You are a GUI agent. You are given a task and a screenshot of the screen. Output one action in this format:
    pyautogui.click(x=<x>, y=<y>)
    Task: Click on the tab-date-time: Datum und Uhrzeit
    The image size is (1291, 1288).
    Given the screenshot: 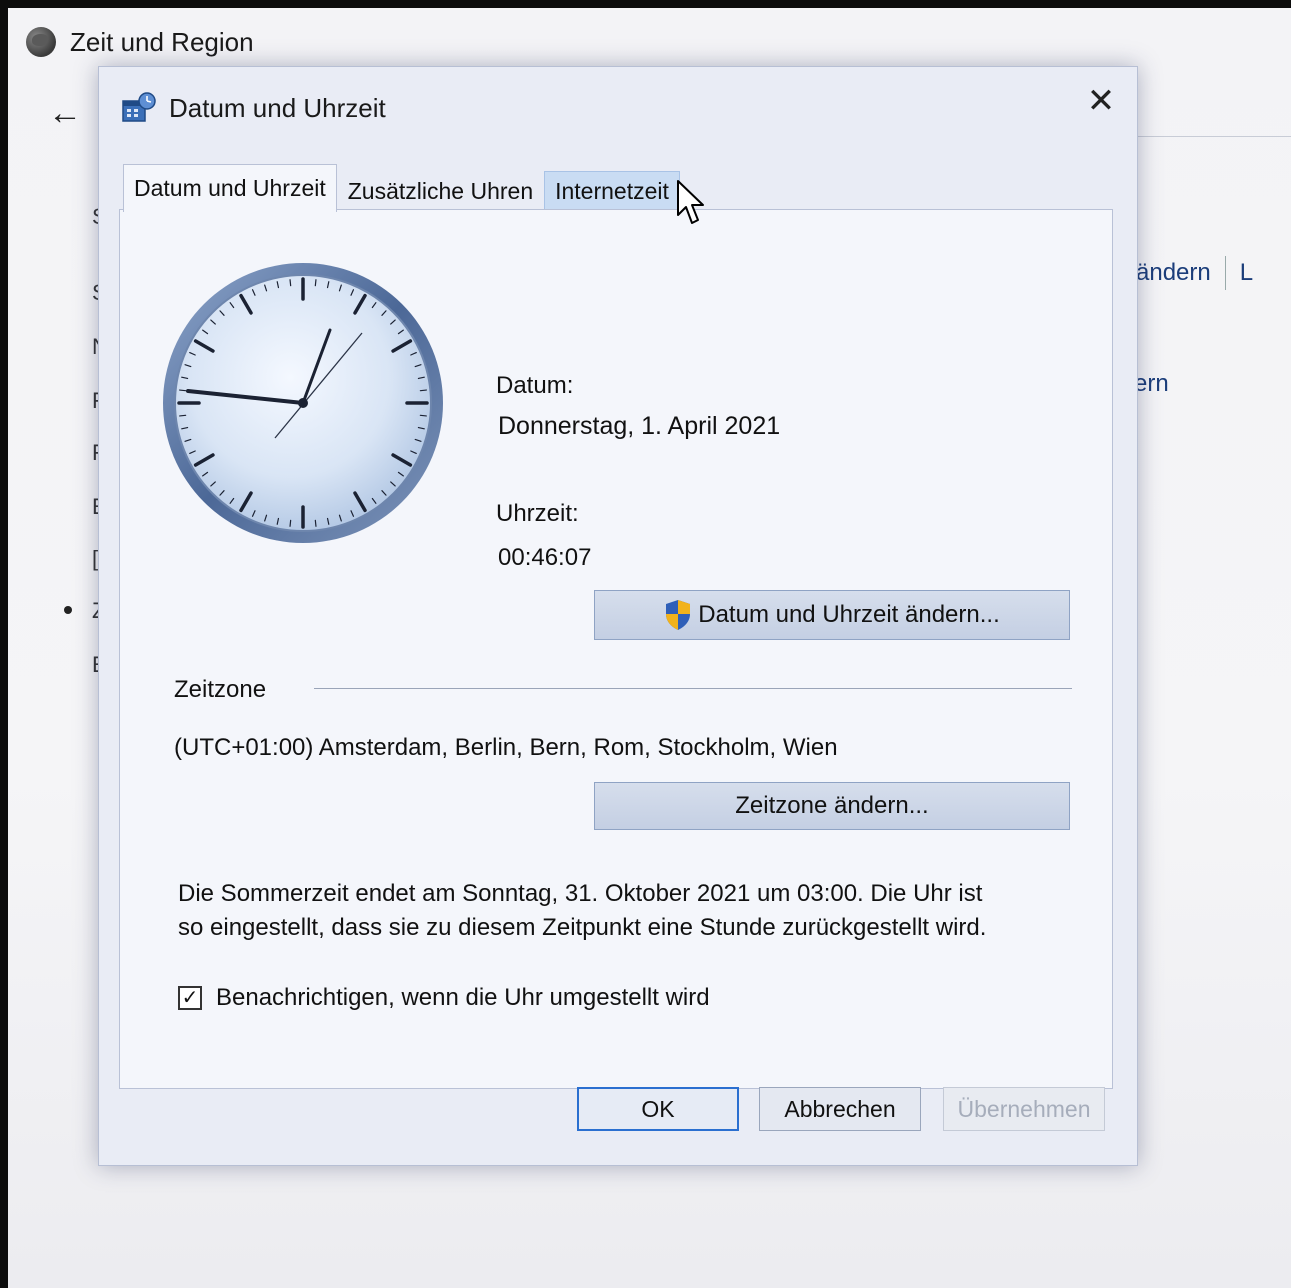 What is the action you would take?
    pyautogui.click(x=230, y=188)
    